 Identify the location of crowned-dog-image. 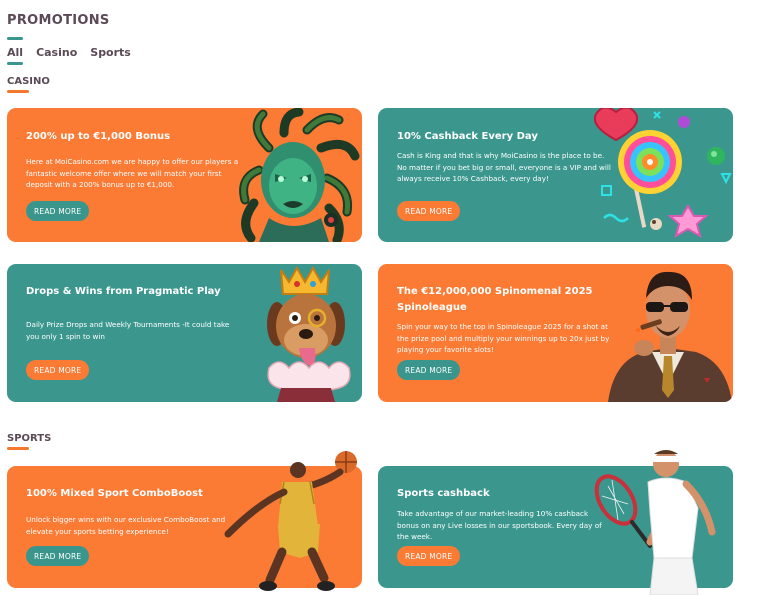
(309, 333).